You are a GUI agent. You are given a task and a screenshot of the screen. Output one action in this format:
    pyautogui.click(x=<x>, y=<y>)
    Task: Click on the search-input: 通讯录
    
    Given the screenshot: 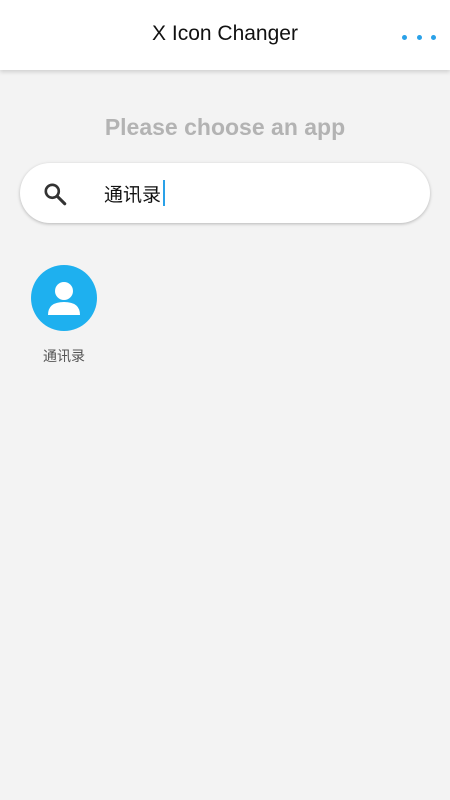 What is the action you would take?
    pyautogui.click(x=135, y=193)
    